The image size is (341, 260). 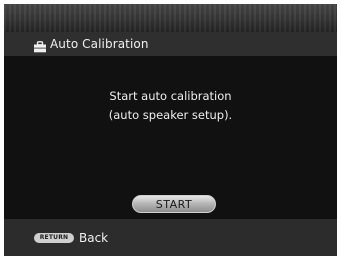 What do you see at coordinates (93, 238) in the screenshot?
I see `back-hint: Back` at bounding box center [93, 238].